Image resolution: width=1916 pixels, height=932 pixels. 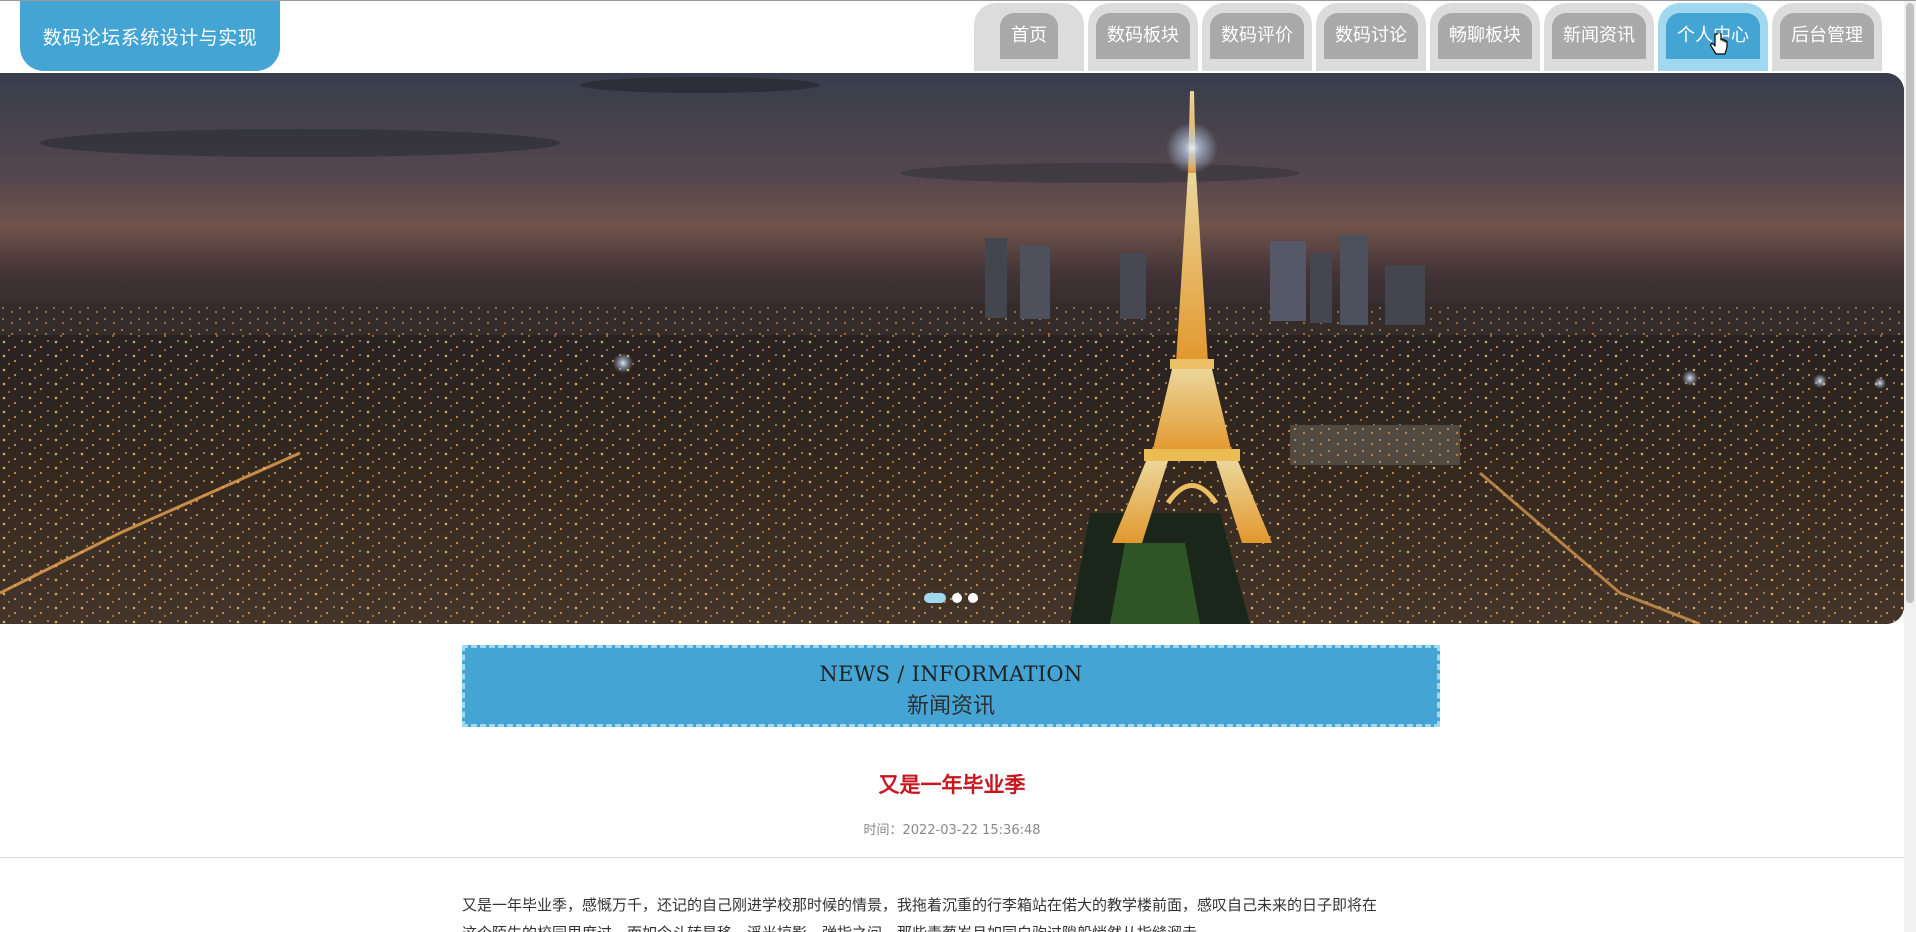 I want to click on section-title-cn: 新闻资讯, so click(x=950, y=706).